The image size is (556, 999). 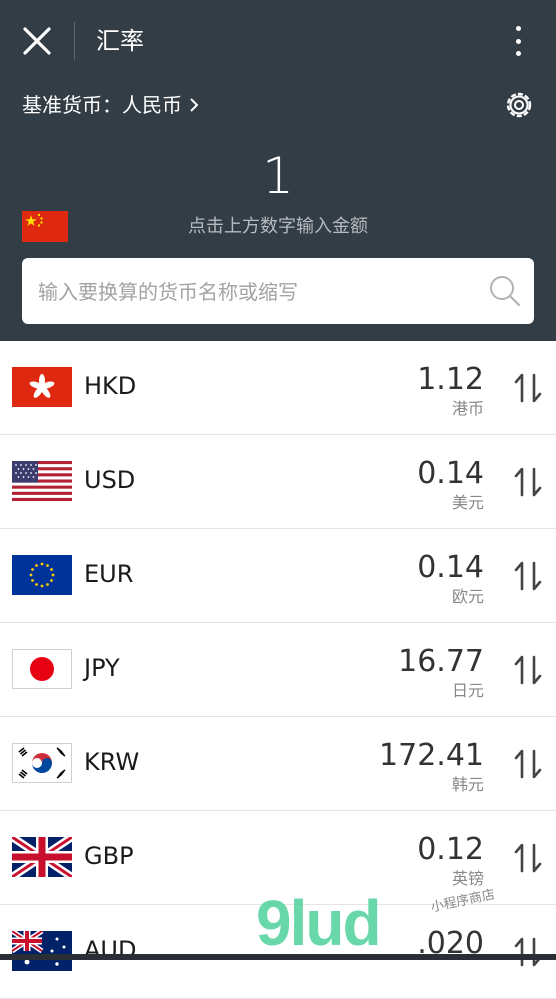 What do you see at coordinates (112, 762) in the screenshot?
I see `currency-code: KRW` at bounding box center [112, 762].